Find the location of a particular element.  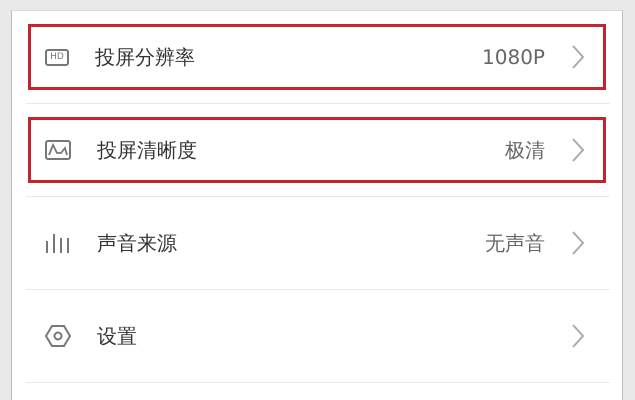

image-icon is located at coordinates (58, 150).